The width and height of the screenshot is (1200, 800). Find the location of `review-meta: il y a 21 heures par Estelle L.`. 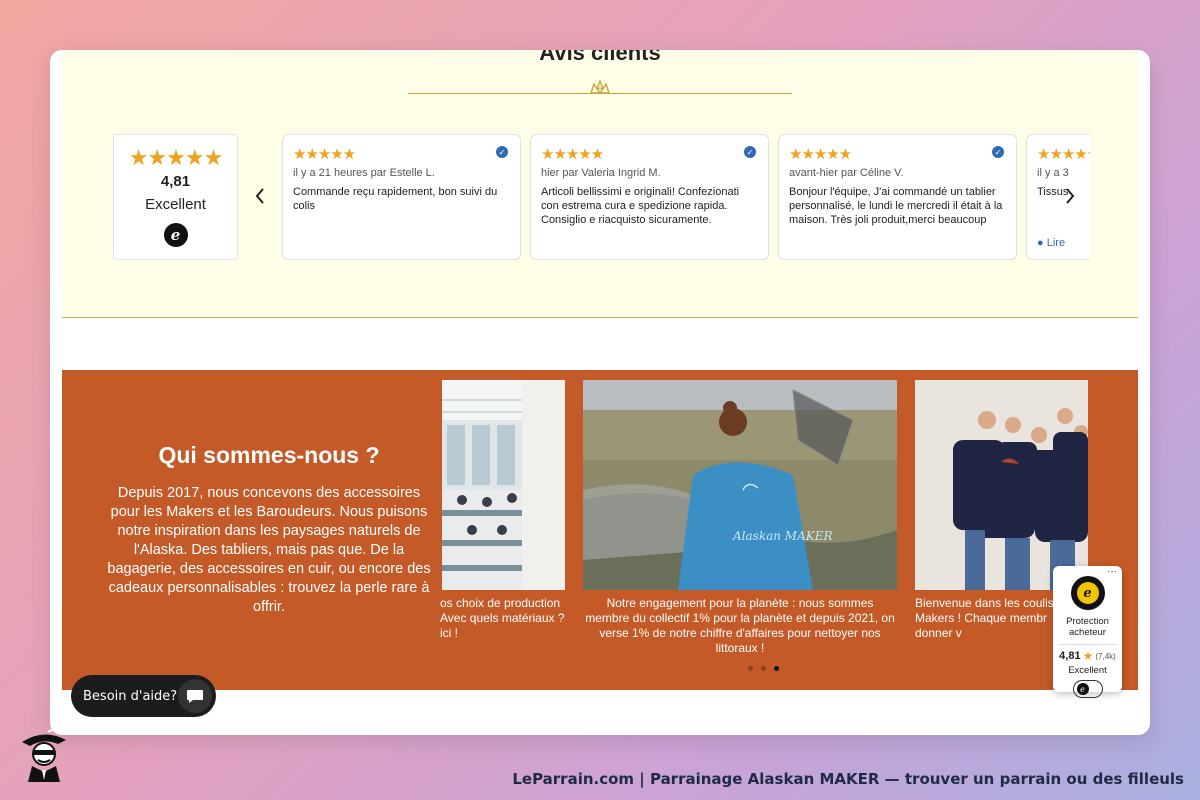

review-meta: il y a 21 heures par Estelle L. is located at coordinates (364, 173).